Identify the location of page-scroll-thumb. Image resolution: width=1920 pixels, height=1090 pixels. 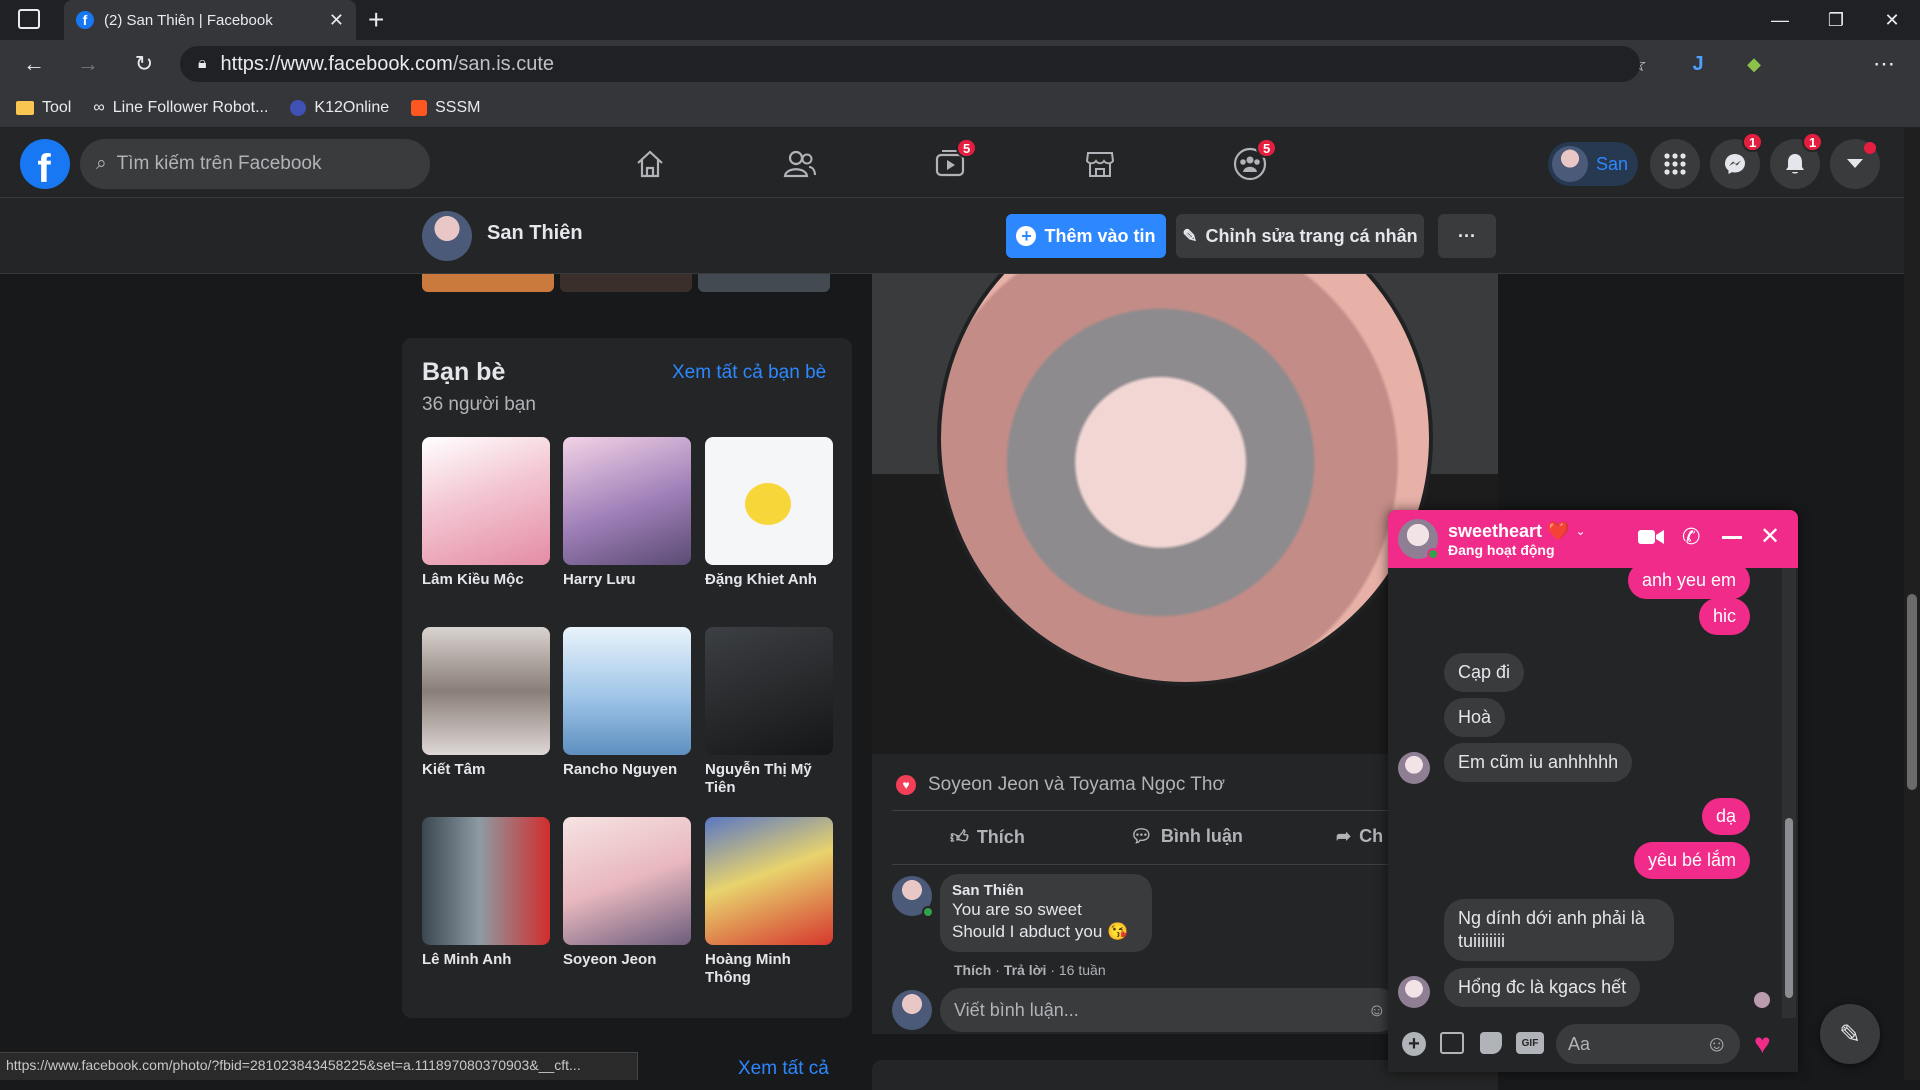
(1912, 692).